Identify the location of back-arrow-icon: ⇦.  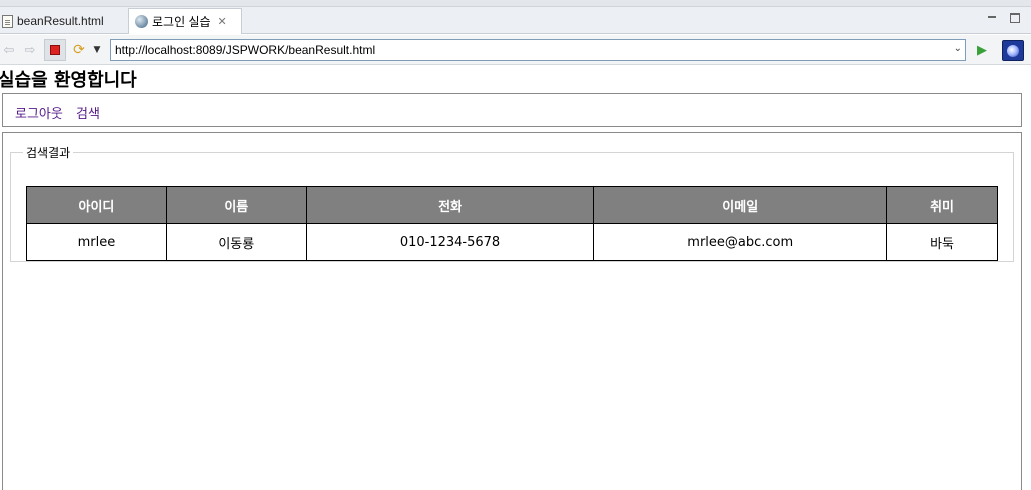
(9, 50).